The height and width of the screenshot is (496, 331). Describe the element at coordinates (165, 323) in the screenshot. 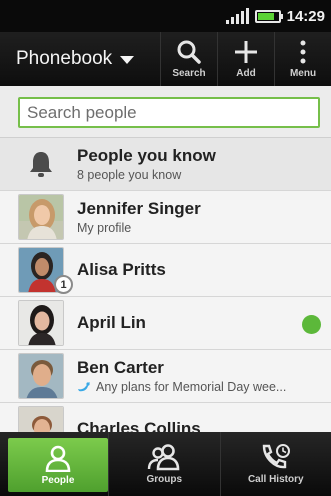

I see `contact-row: April Lin` at that location.